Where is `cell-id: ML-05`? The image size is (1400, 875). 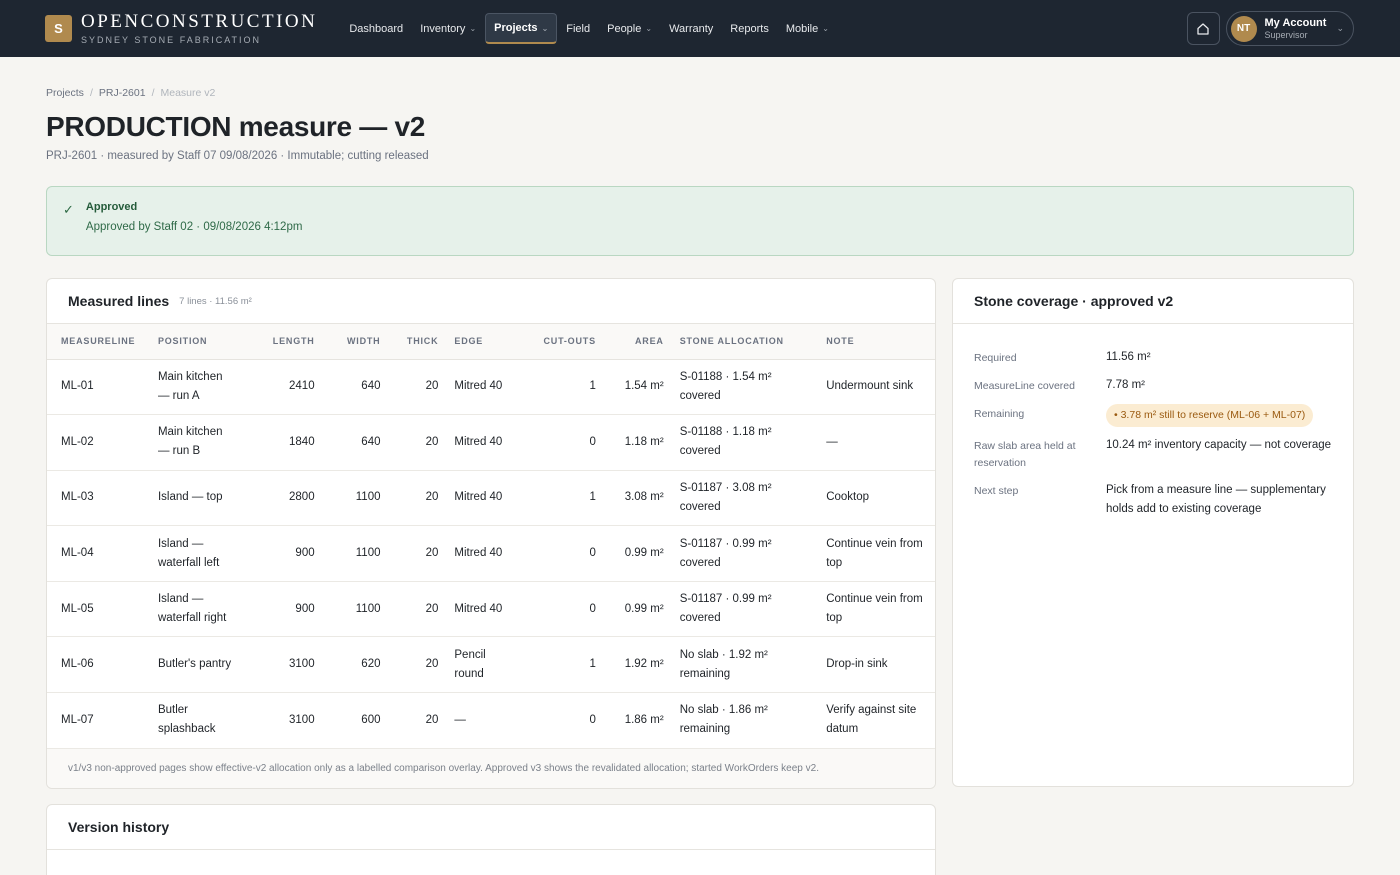 cell-id: ML-05 is located at coordinates (98, 609).